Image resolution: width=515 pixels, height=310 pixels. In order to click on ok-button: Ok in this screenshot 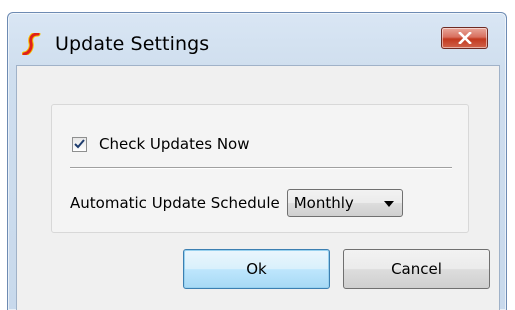, I will do `click(256, 269)`.